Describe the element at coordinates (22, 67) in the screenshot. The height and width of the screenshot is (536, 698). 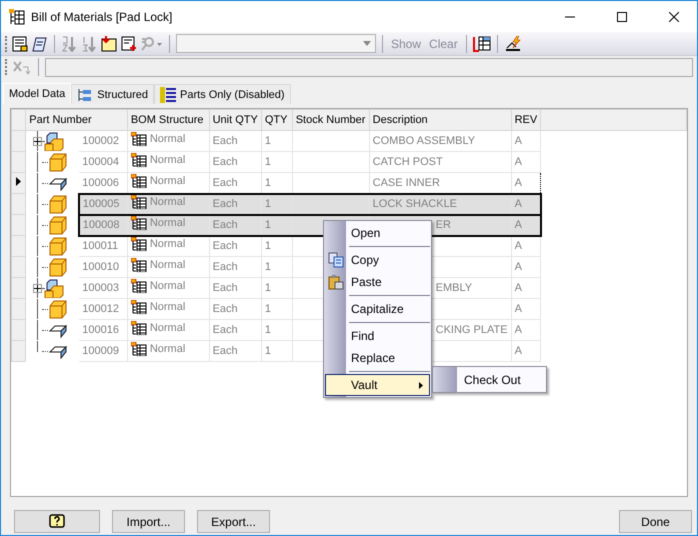
I see `formula-icon` at that location.